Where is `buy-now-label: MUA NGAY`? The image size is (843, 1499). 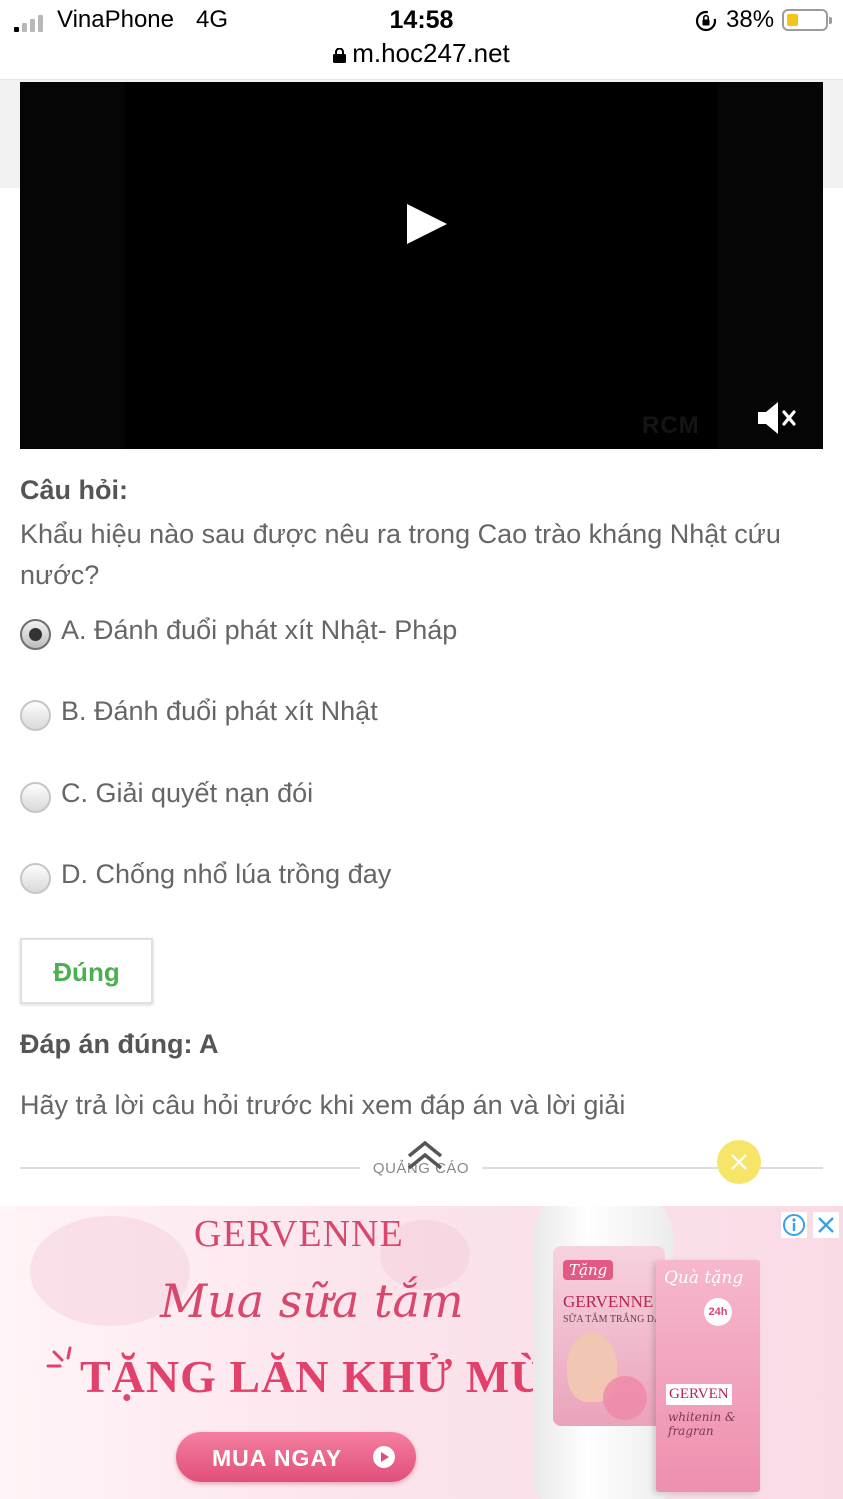 buy-now-label: MUA NGAY is located at coordinates (277, 1458).